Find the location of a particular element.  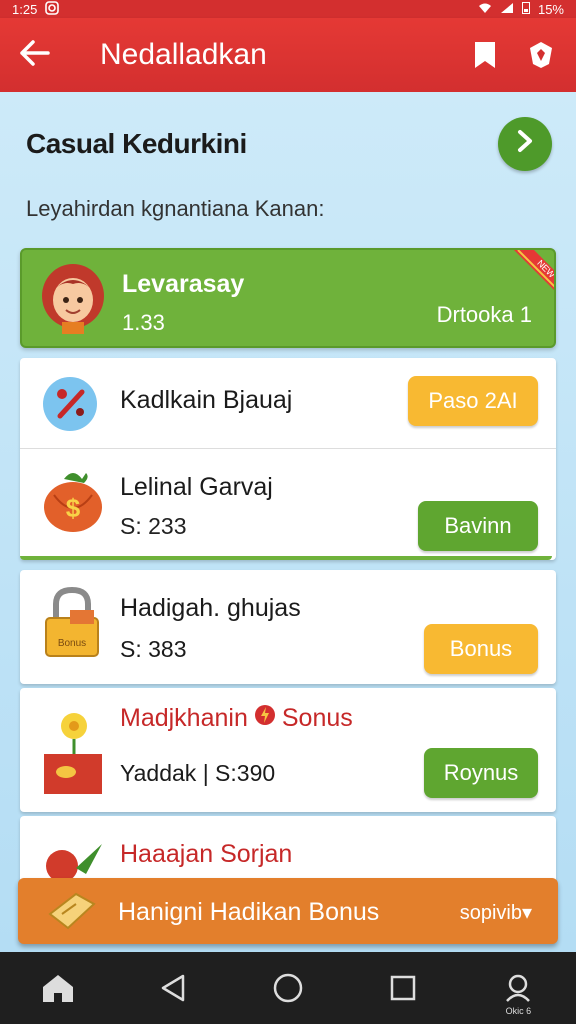

section-title: Casual Kedurkini is located at coordinates (136, 143).